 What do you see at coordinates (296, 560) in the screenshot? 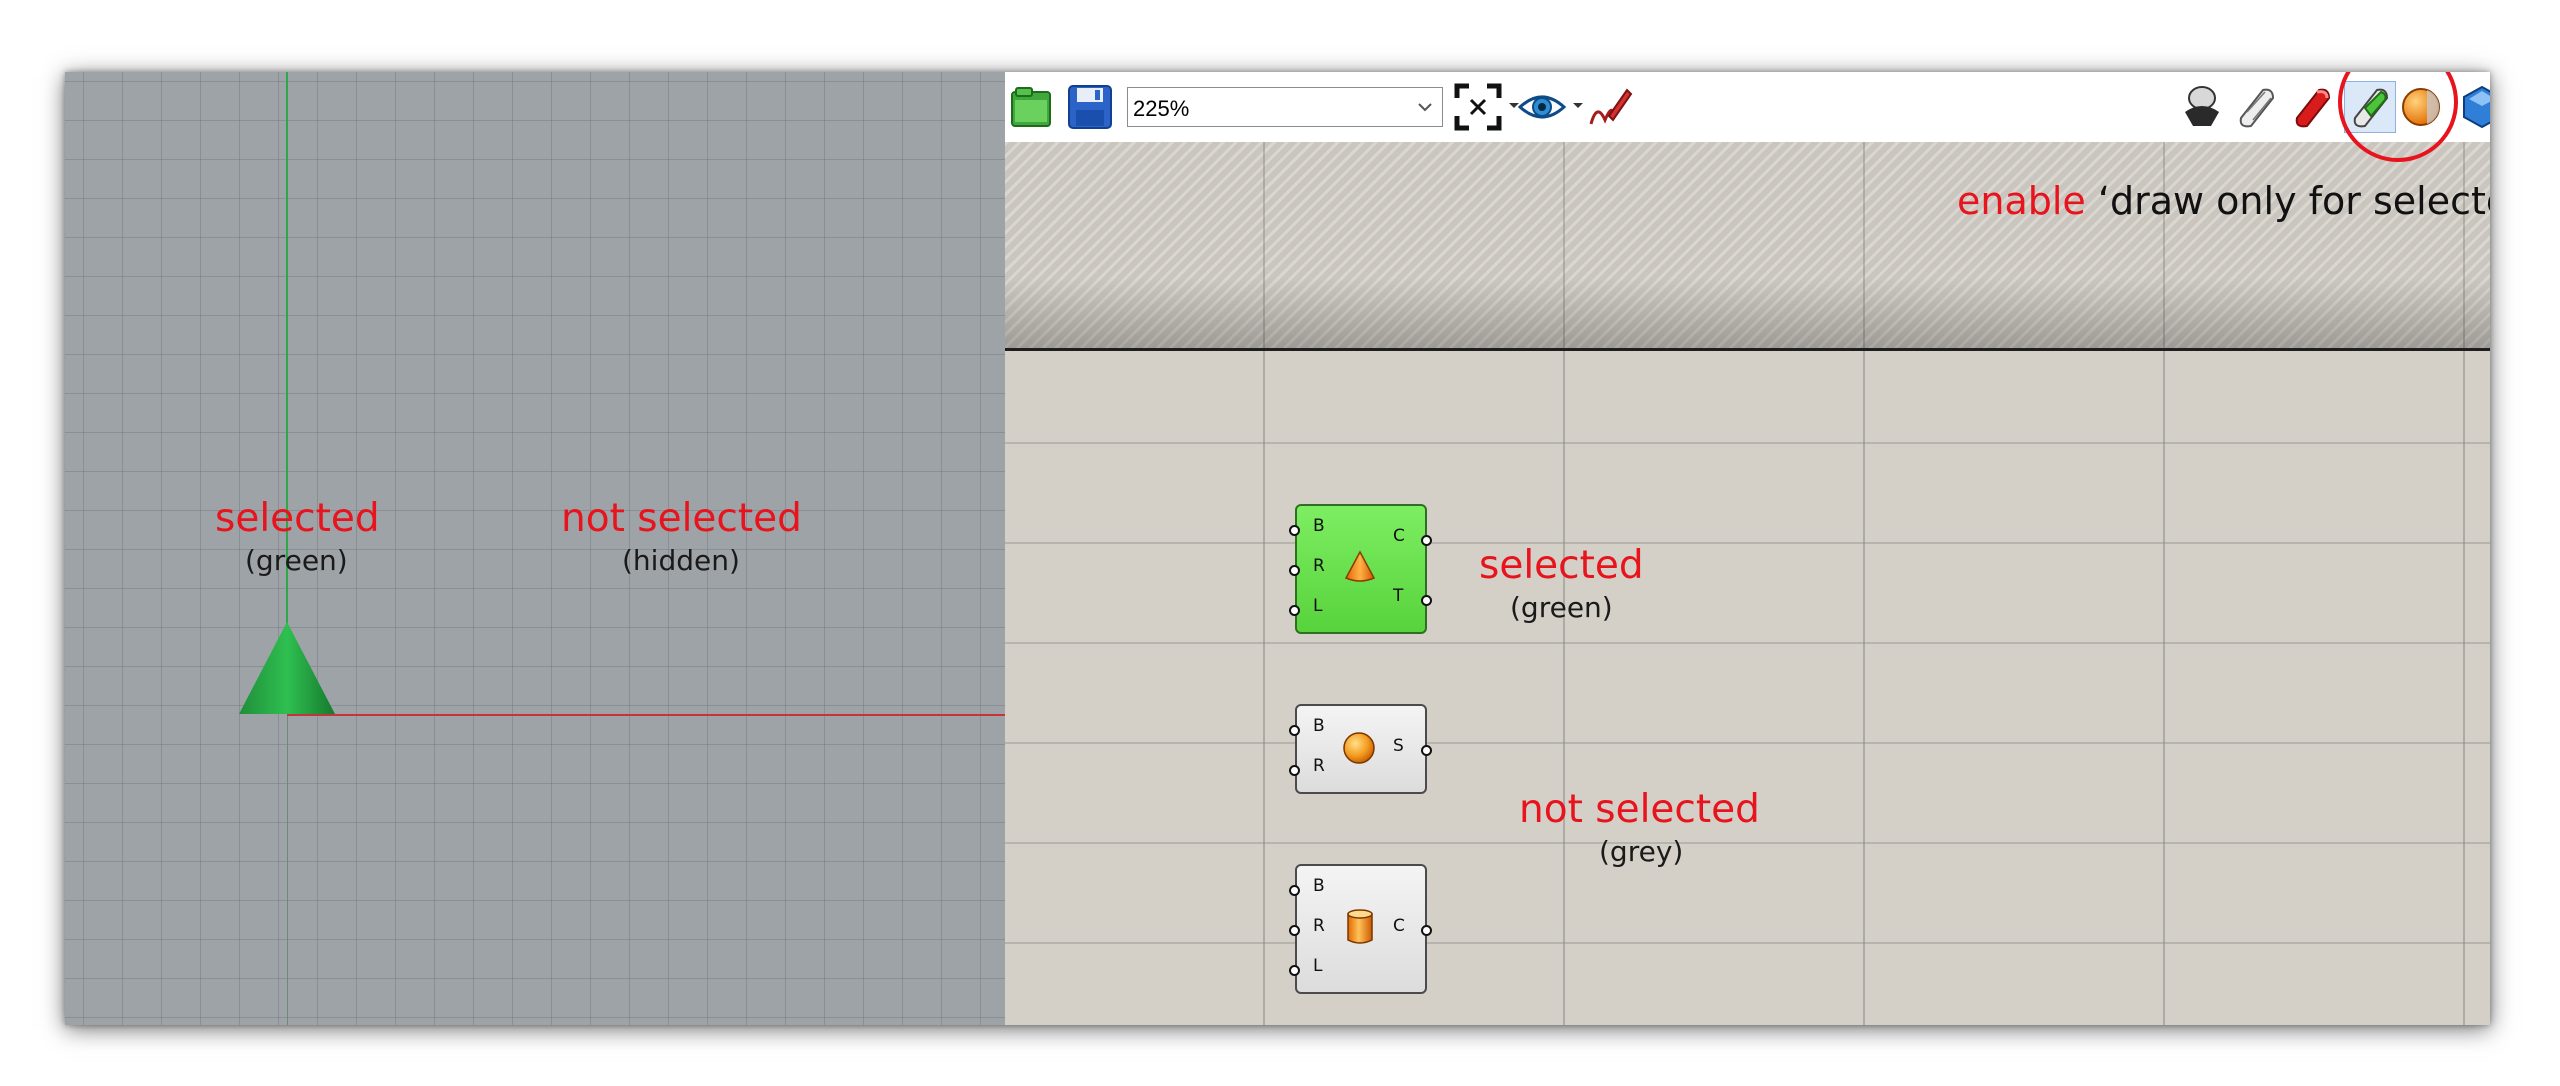
I see `viewport-selected-sub: (green)` at bounding box center [296, 560].